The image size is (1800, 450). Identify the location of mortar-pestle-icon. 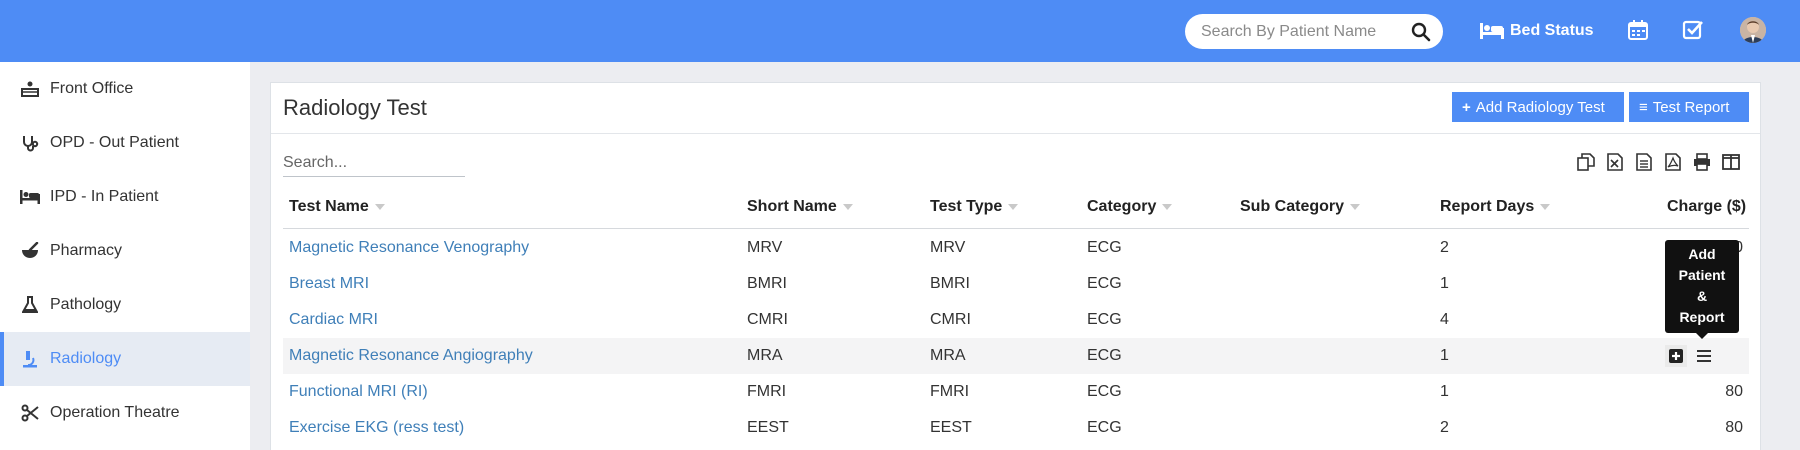
(30, 251).